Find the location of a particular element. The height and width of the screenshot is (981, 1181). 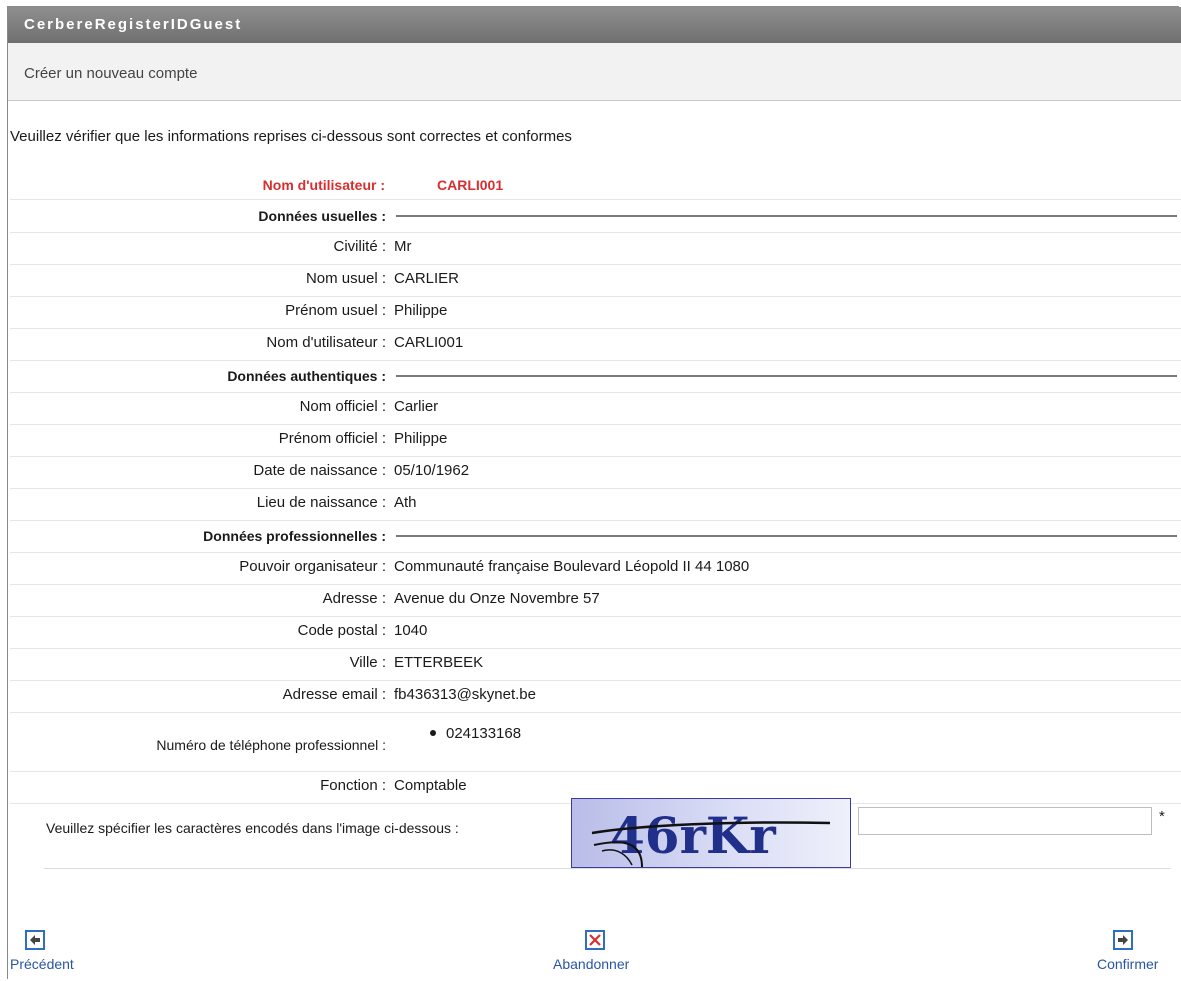

field-row-email: Adresse email : fb436313@skynet.be is located at coordinates (595, 697).